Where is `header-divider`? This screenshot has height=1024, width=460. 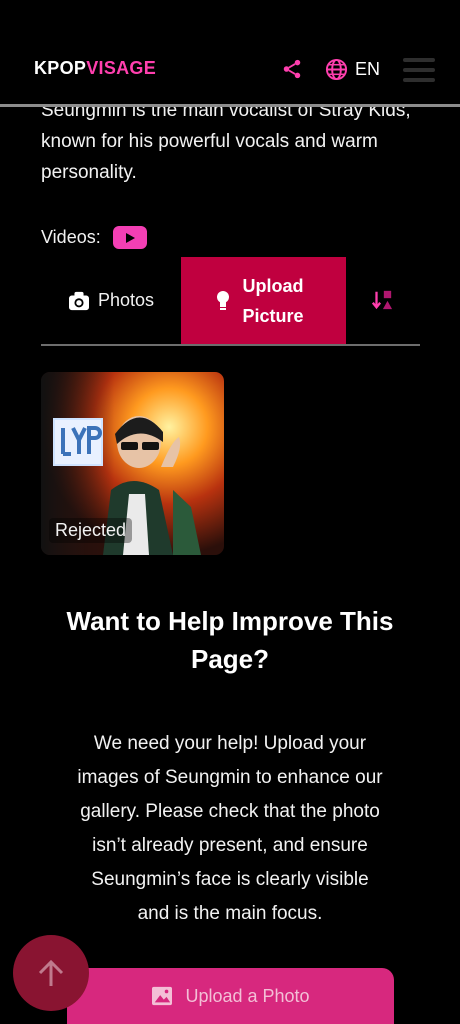 header-divider is located at coordinates (230, 105).